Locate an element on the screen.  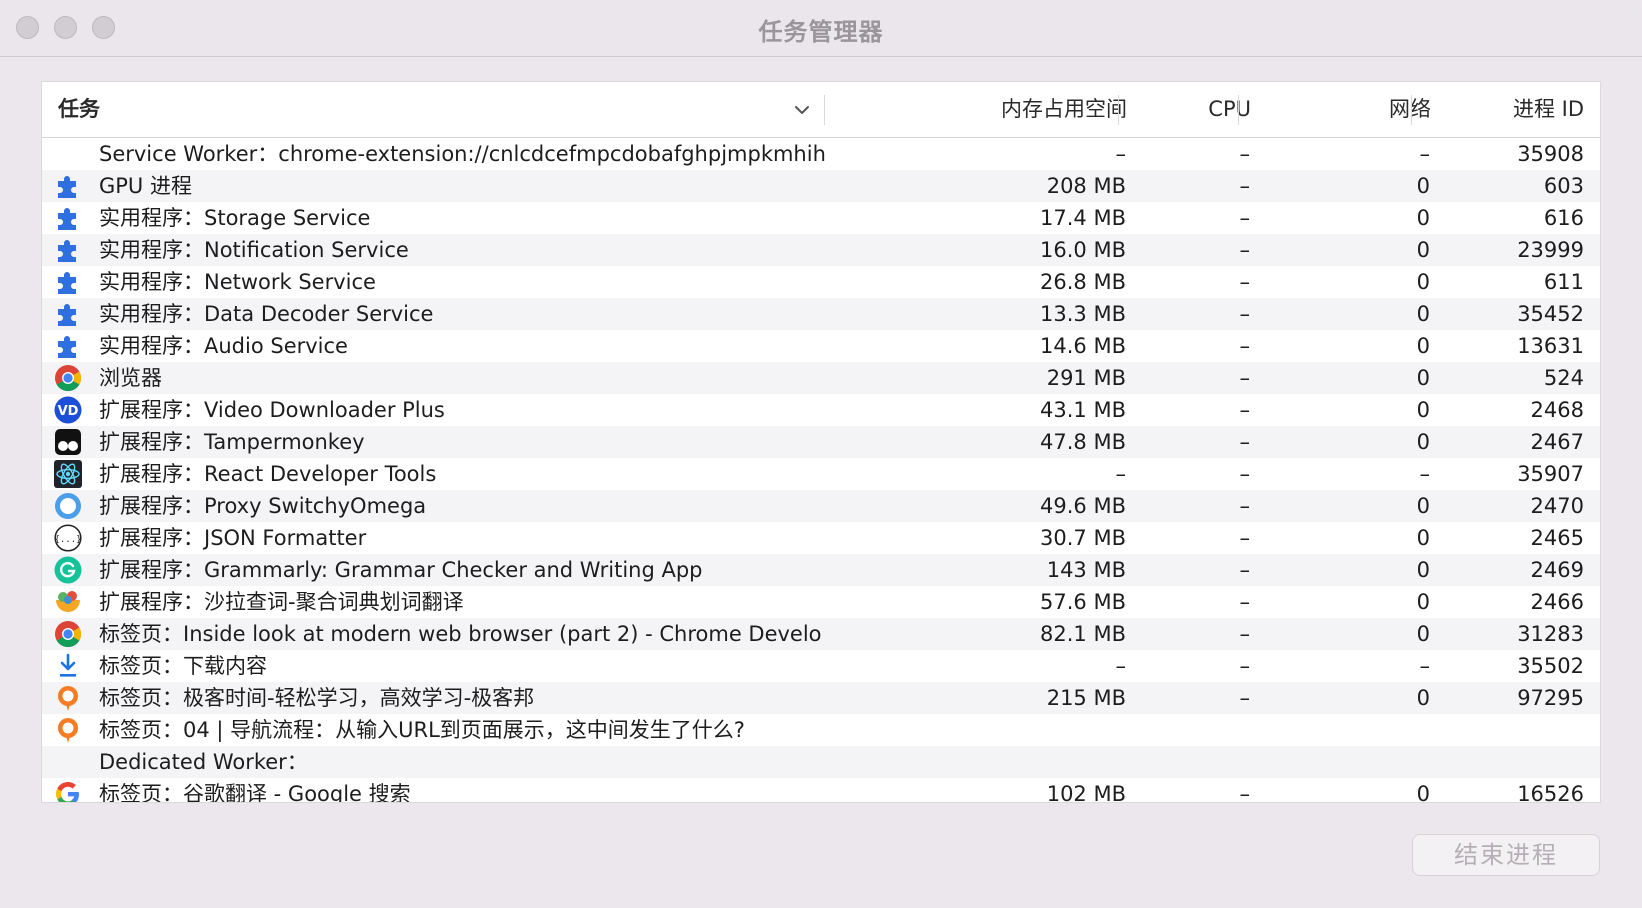
cell-process-id: 611 is located at coordinates (1563, 282).